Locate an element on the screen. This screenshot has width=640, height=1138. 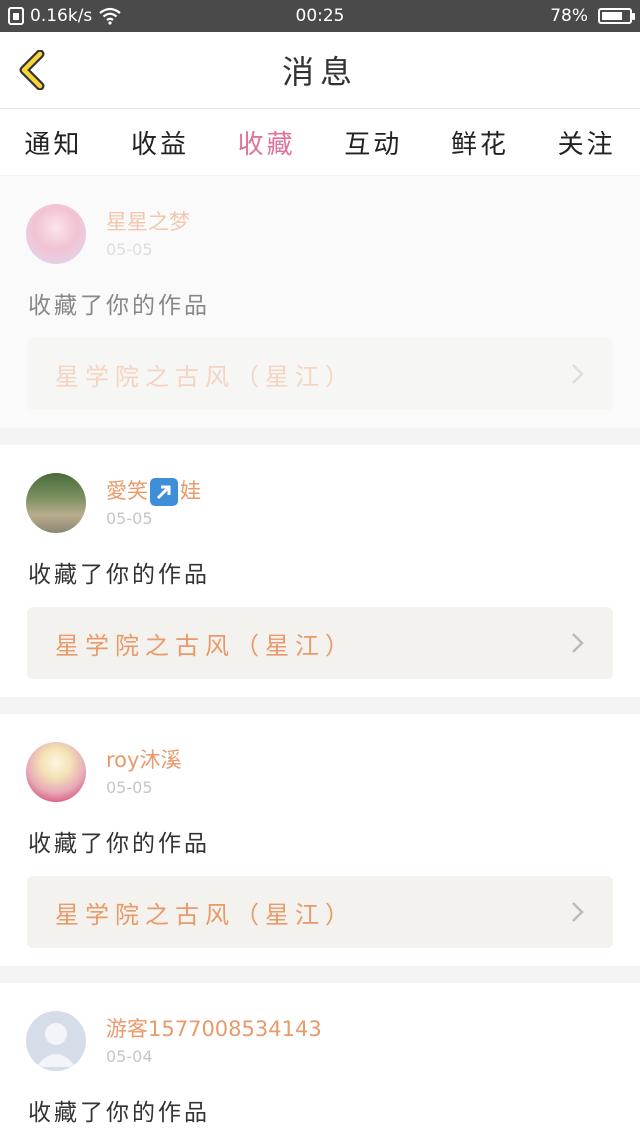
sim-card-icon is located at coordinates (16, 16).